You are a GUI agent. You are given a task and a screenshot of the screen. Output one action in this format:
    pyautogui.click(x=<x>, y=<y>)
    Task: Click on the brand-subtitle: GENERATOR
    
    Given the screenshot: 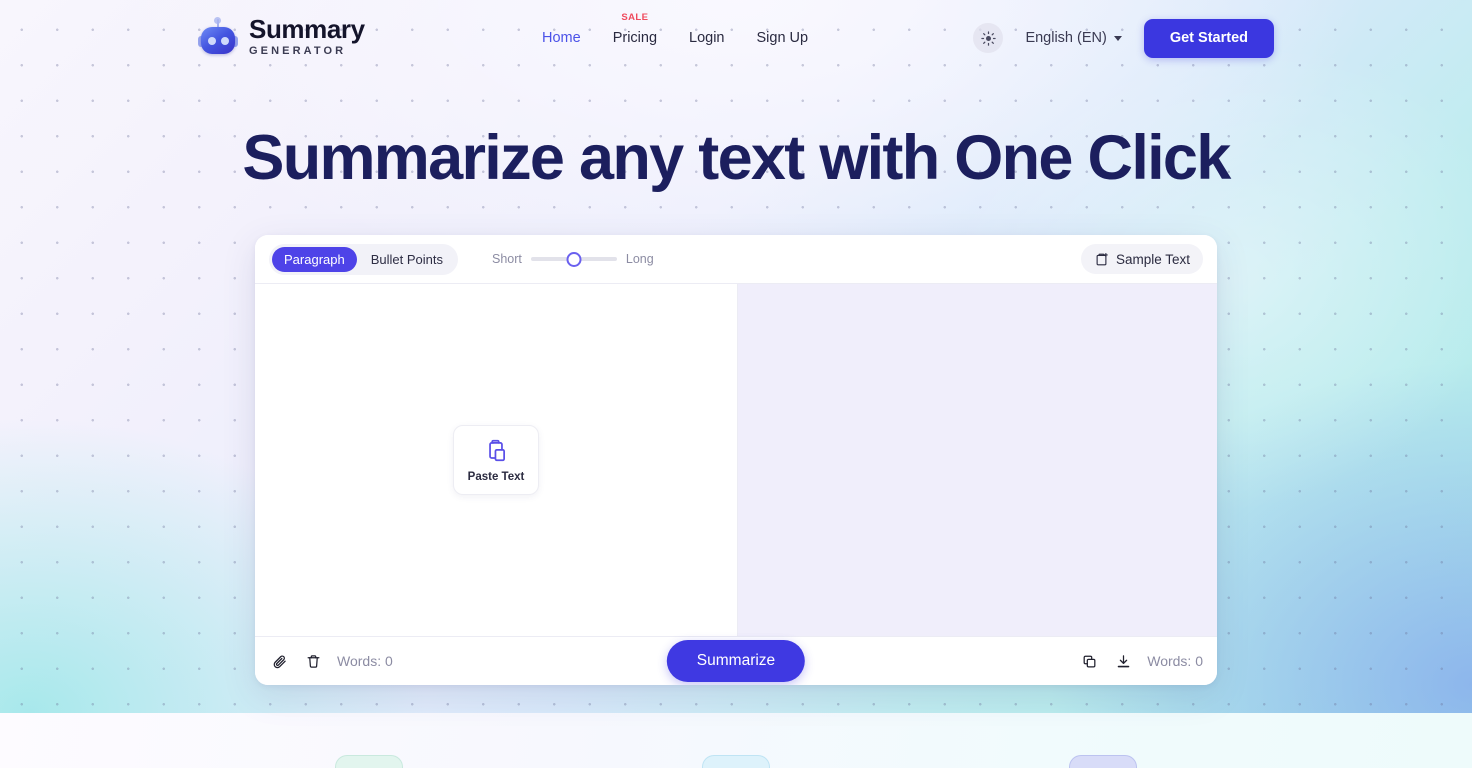 What is the action you would take?
    pyautogui.click(x=298, y=51)
    